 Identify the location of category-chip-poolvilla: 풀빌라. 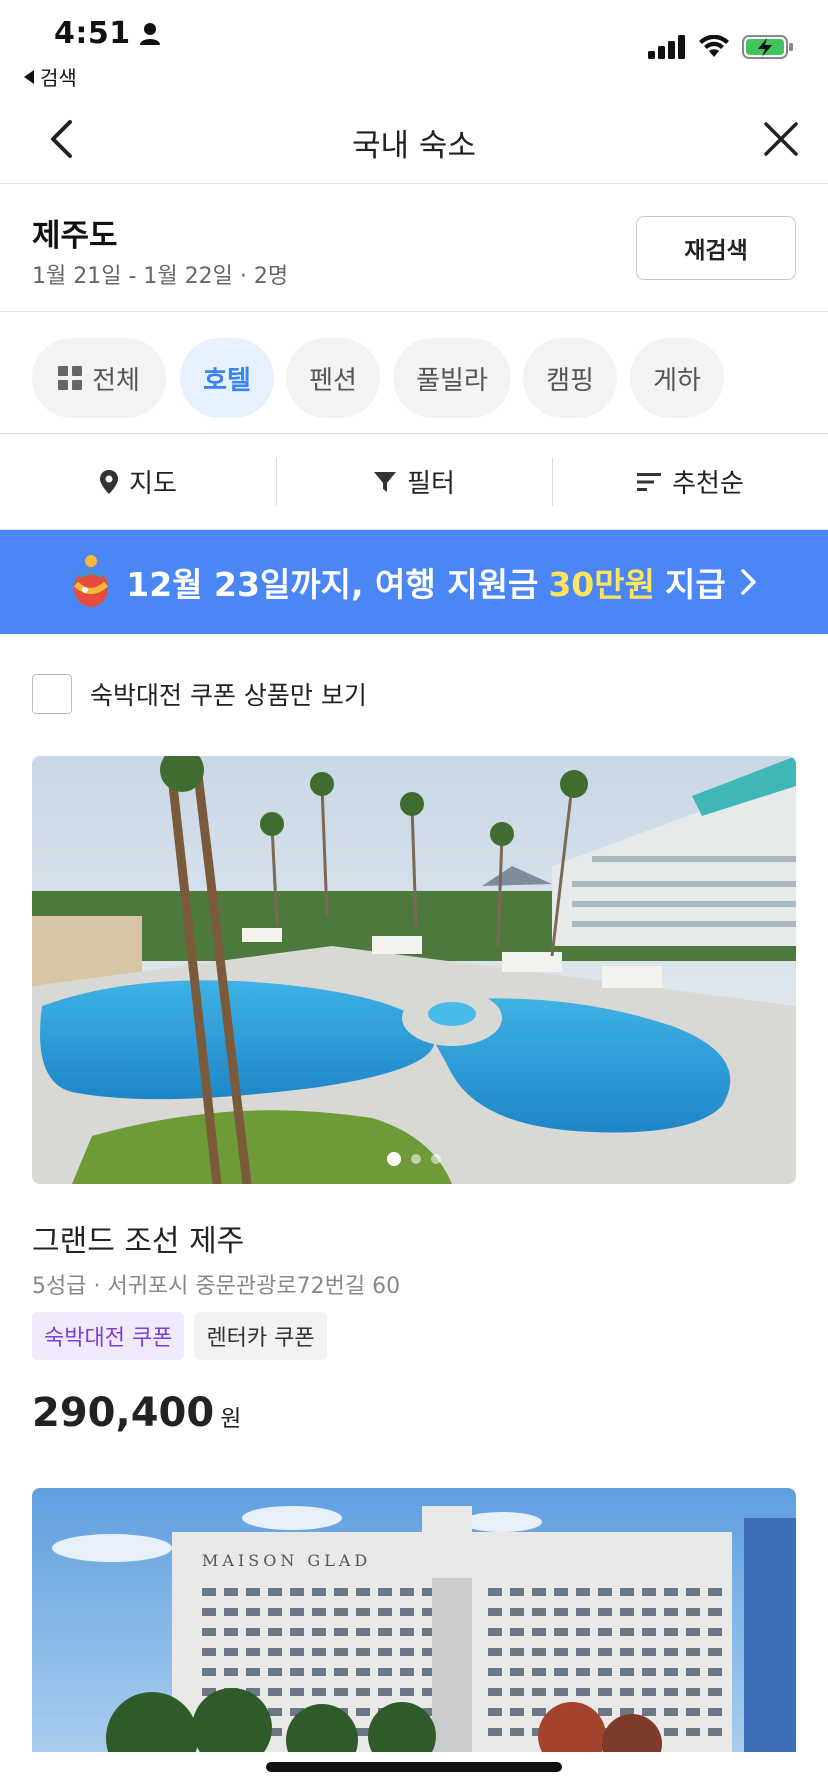
(452, 378).